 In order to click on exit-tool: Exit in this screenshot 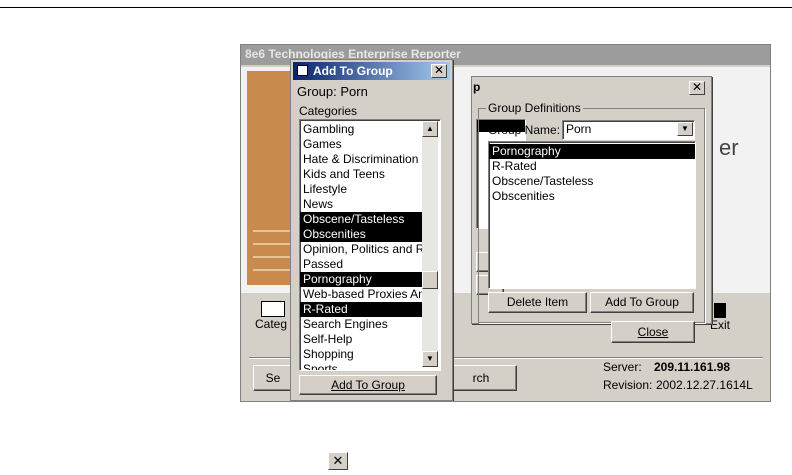, I will do `click(720, 317)`.